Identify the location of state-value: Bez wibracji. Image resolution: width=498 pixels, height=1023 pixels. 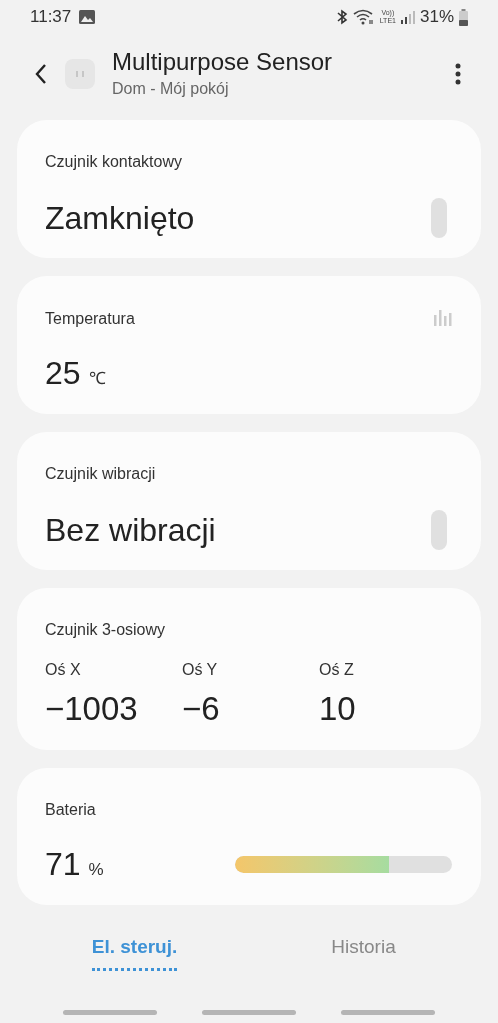
(130, 530).